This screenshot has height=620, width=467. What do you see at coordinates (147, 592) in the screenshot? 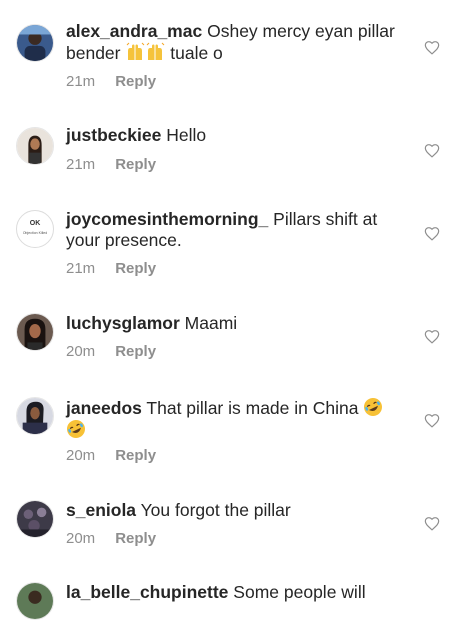
I see `comment-username: la_belle_chupinette` at bounding box center [147, 592].